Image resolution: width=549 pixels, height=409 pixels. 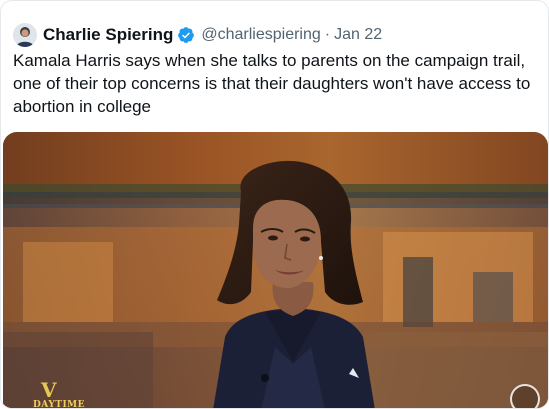 I want to click on show-logo-v: V, so click(x=49, y=390).